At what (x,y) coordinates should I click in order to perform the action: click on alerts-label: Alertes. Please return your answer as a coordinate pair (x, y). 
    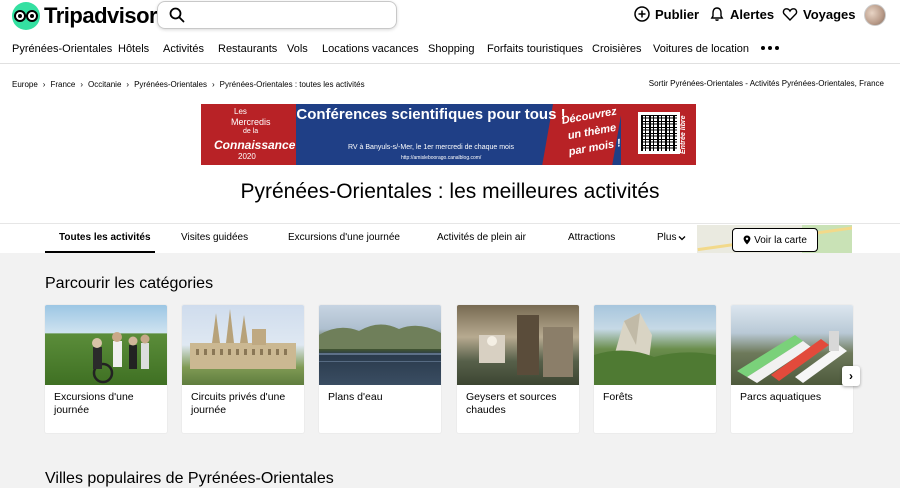
    Looking at the image, I should click on (752, 14).